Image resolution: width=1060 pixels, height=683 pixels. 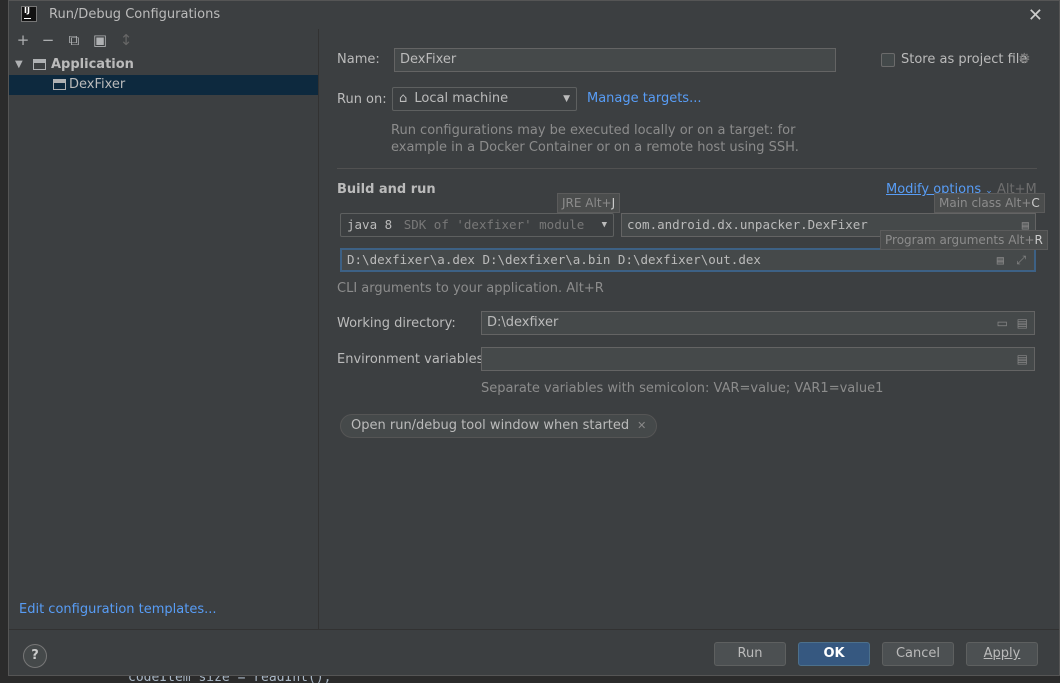 I want to click on program-arguments-tooltip-text: Program arguments Alt+, so click(x=960, y=240).